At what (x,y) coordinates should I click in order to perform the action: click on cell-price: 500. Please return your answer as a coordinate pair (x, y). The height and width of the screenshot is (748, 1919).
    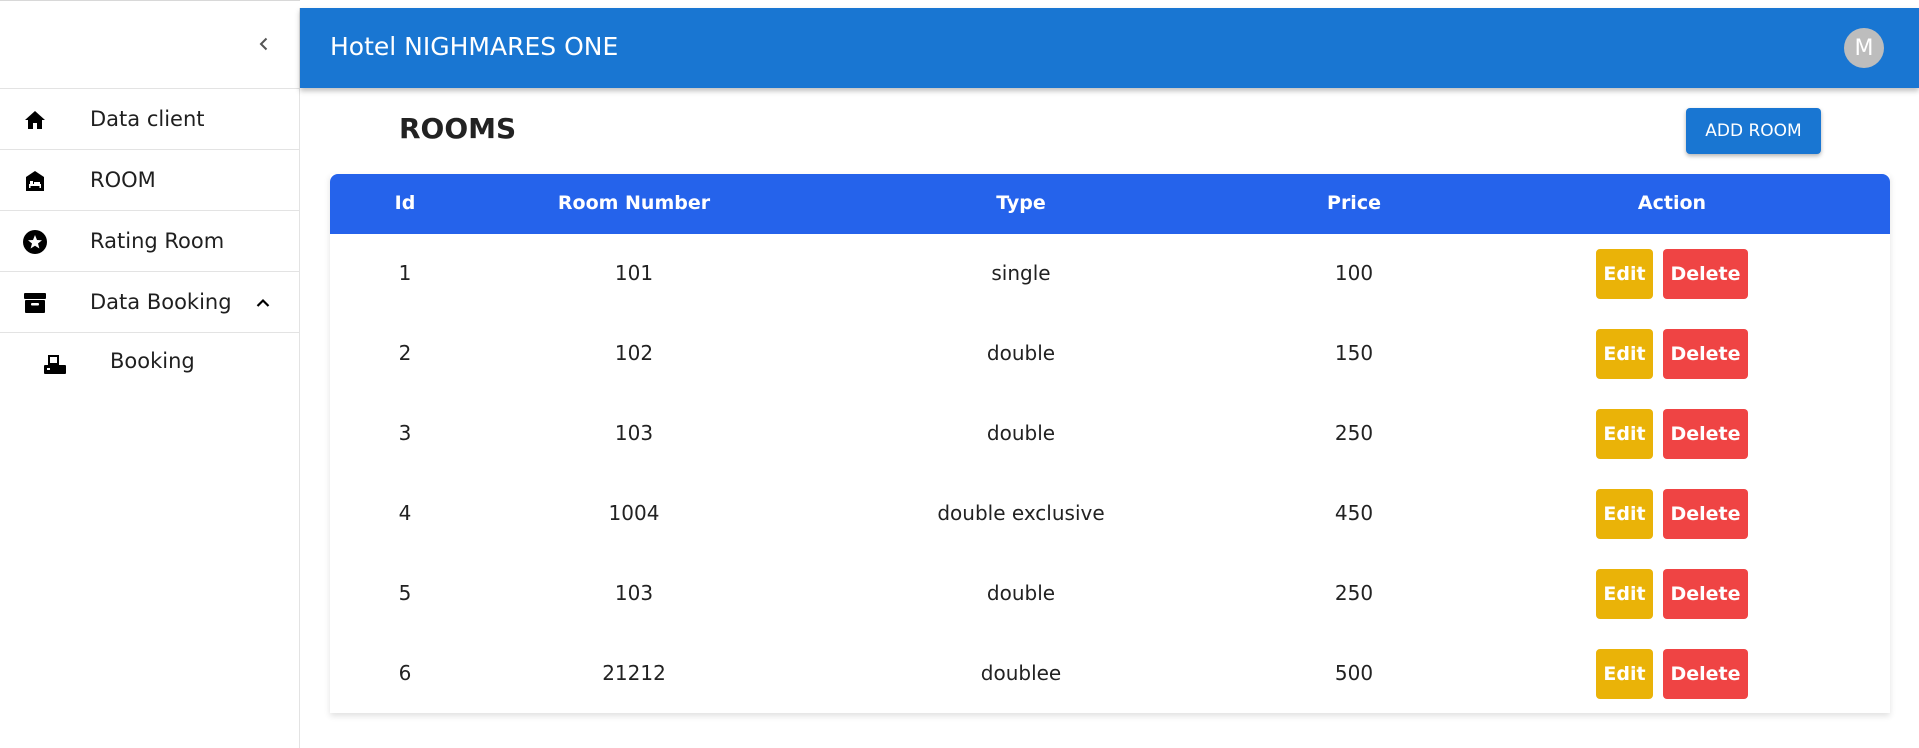
    Looking at the image, I should click on (1354, 673).